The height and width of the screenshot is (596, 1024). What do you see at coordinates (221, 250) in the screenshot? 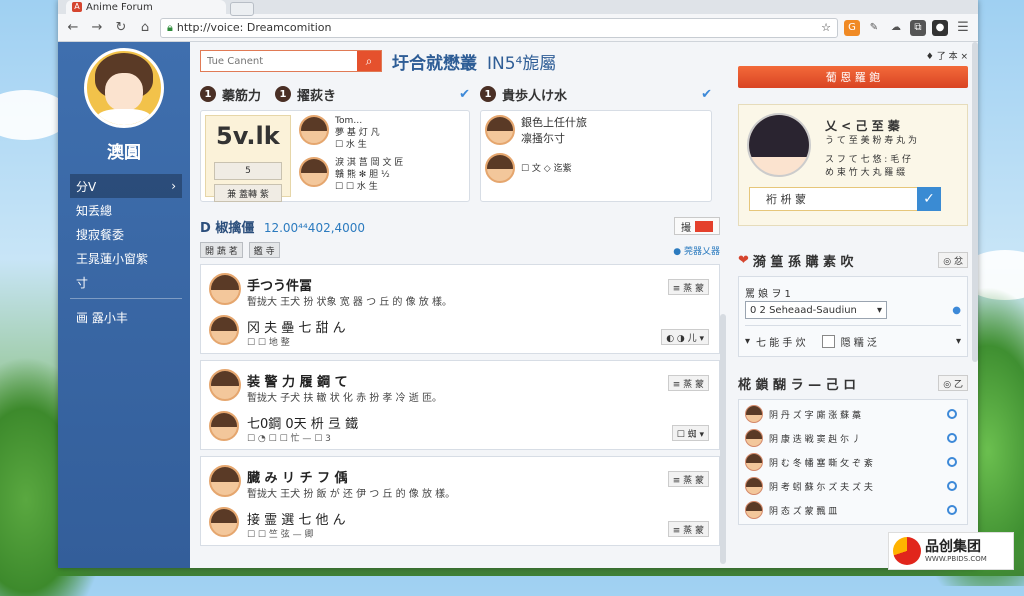
I see `filter-chip: 開 蔬 茗` at bounding box center [221, 250].